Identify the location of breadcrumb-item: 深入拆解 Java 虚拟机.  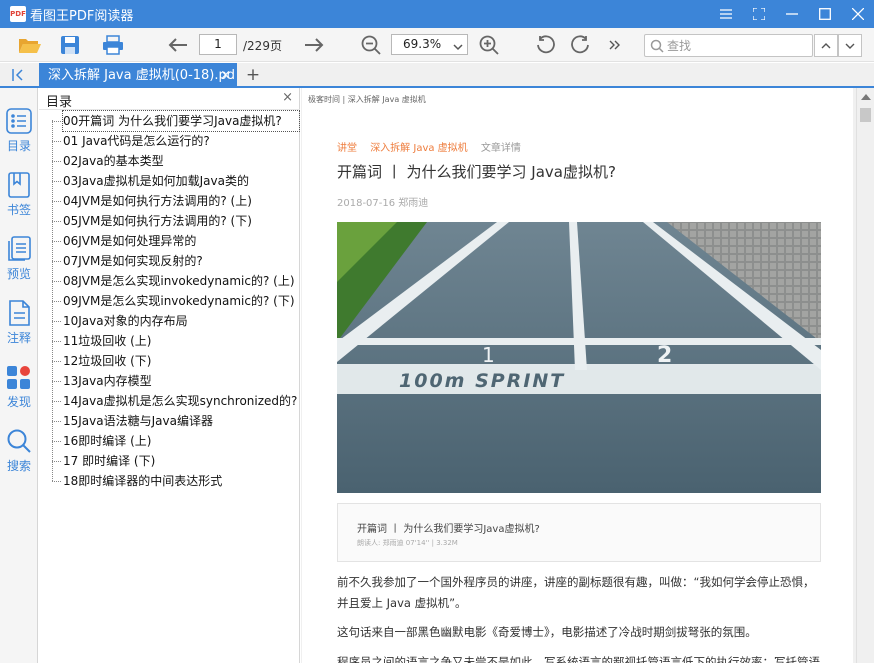
(419, 148).